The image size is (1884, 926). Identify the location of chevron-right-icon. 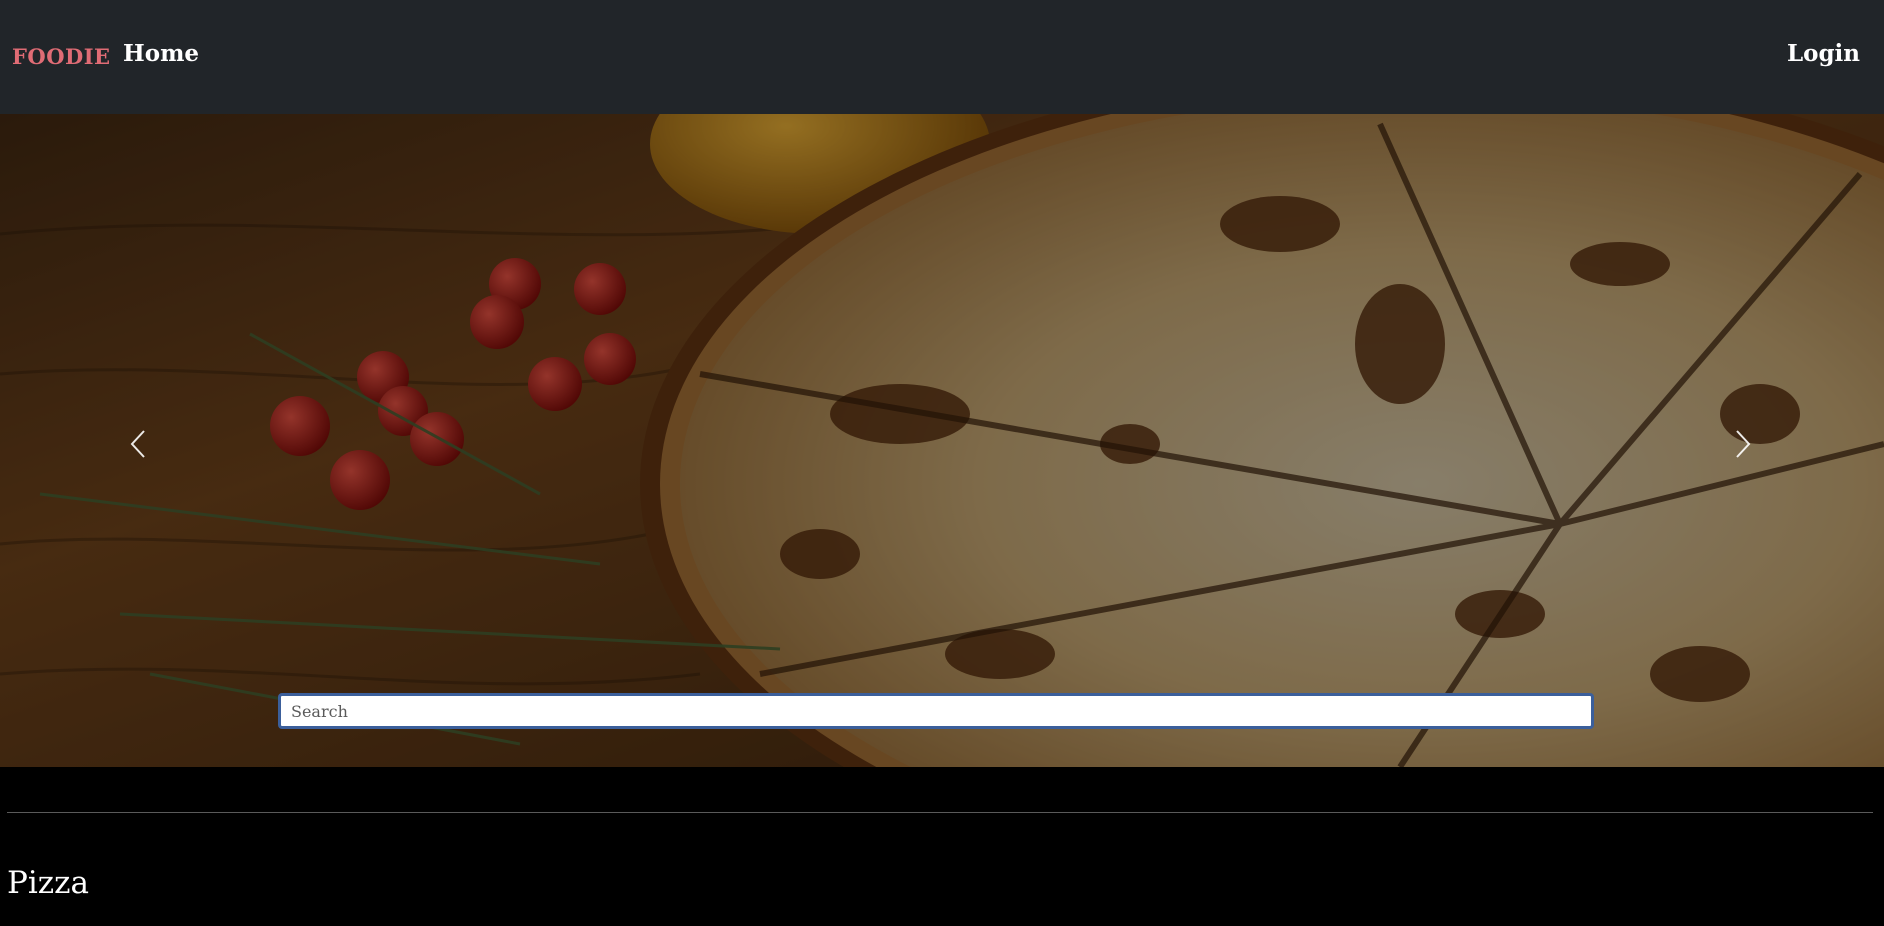
(1743, 444).